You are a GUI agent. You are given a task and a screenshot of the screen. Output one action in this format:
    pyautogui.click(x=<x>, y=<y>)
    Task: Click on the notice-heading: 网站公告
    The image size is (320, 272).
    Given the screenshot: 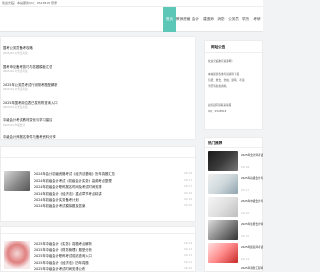 What is the action you would take?
    pyautogui.click(x=218, y=47)
    